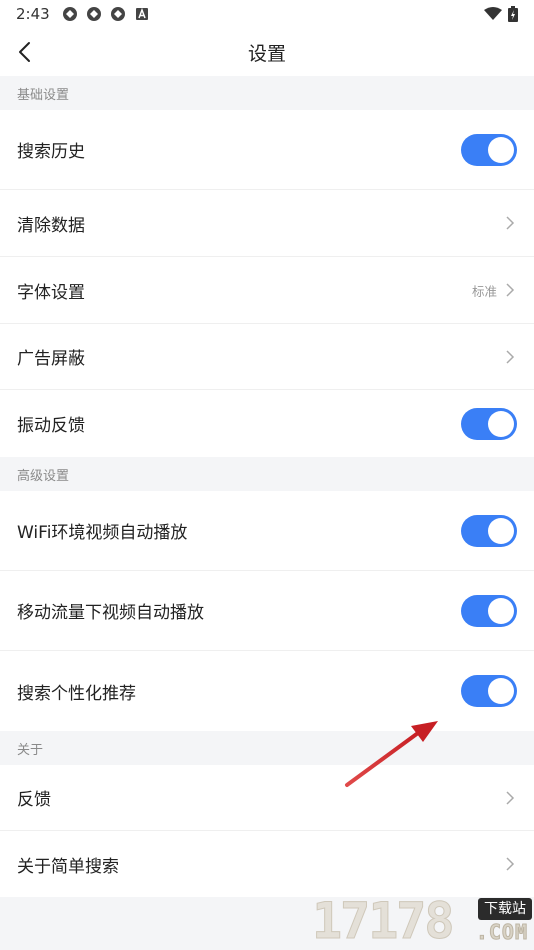  What do you see at coordinates (505, 909) in the screenshot?
I see `watermark-badge: 下载站` at bounding box center [505, 909].